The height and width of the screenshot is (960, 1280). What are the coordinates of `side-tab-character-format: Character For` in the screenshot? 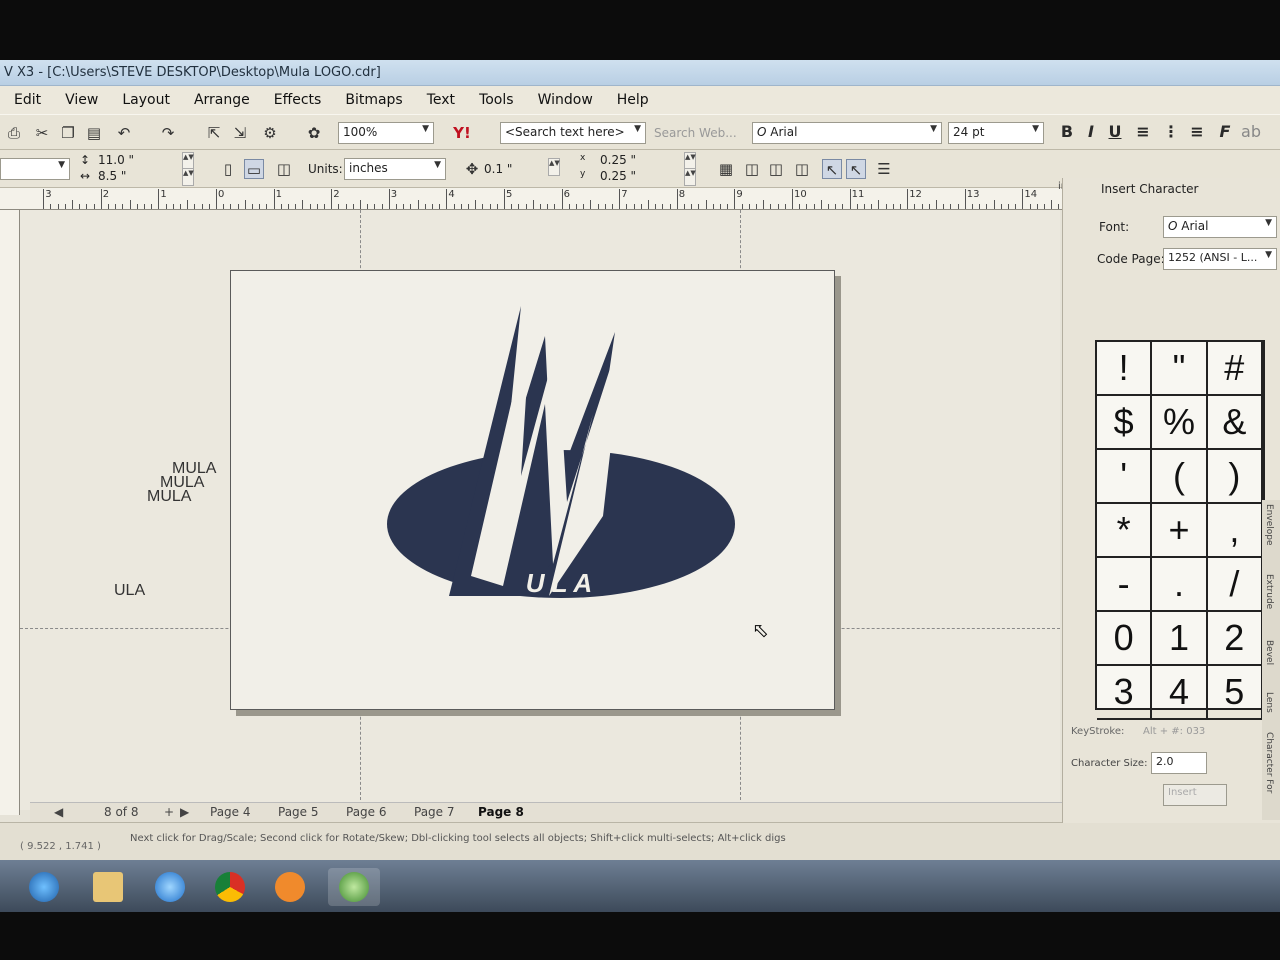 It's located at (1269, 762).